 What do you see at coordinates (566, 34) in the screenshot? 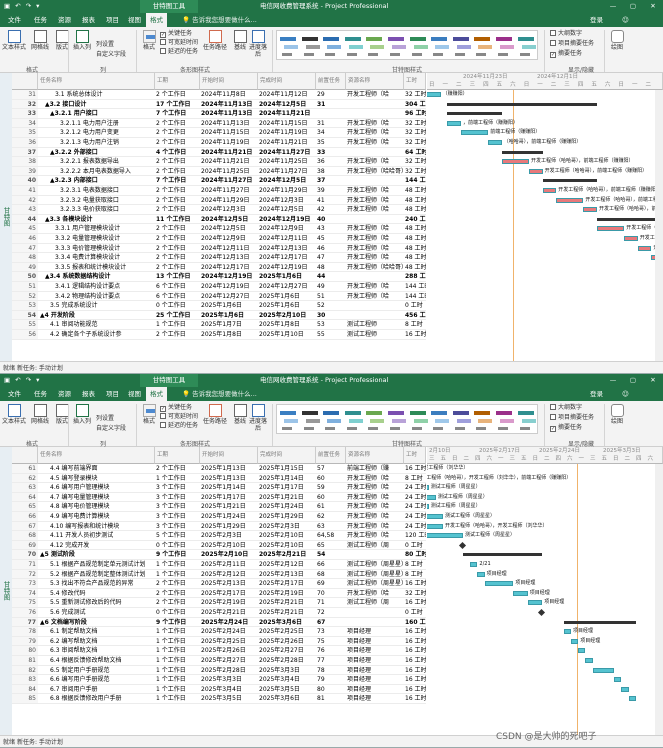
I see `outline-number-checkbox: 大纲数字` at bounding box center [566, 34].